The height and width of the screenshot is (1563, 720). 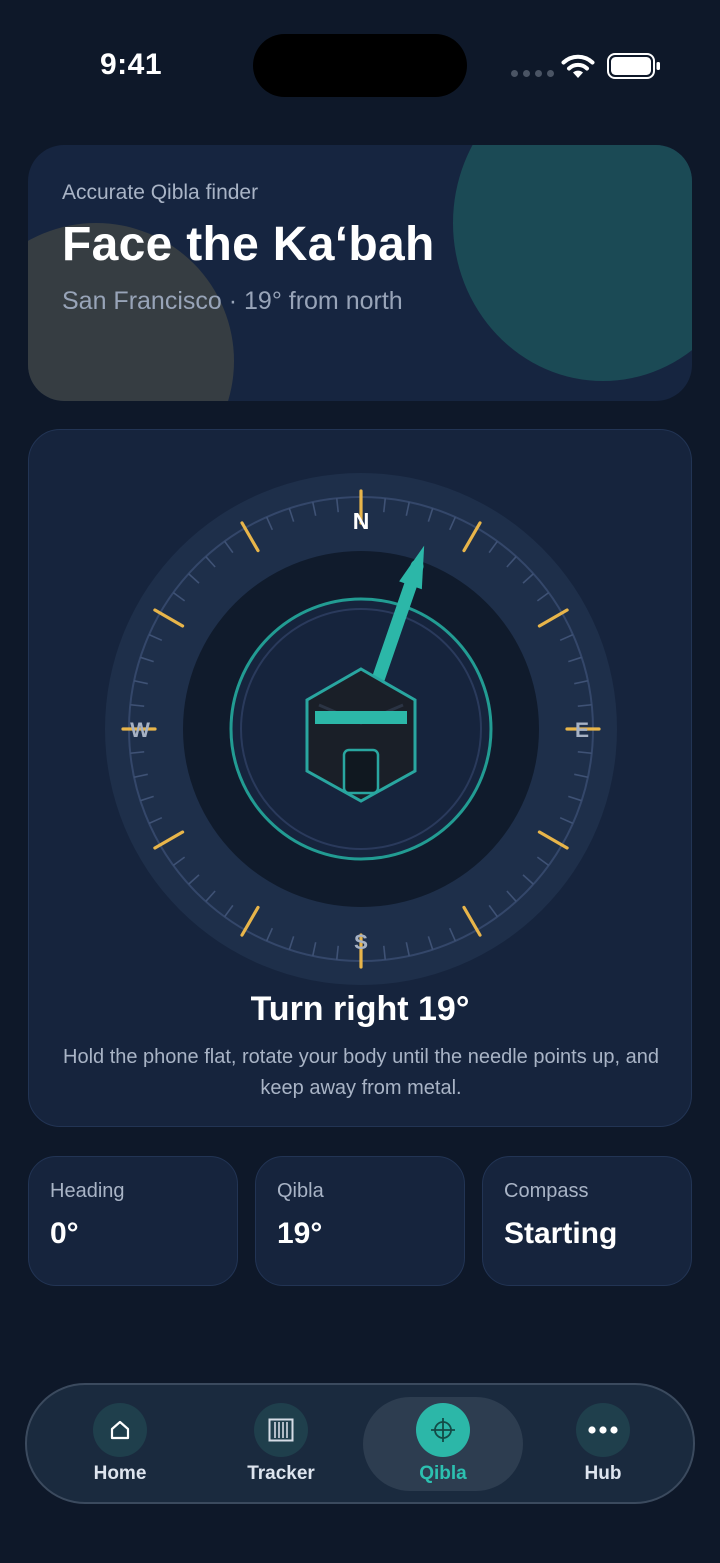 I want to click on west-label: W, so click(x=140, y=730).